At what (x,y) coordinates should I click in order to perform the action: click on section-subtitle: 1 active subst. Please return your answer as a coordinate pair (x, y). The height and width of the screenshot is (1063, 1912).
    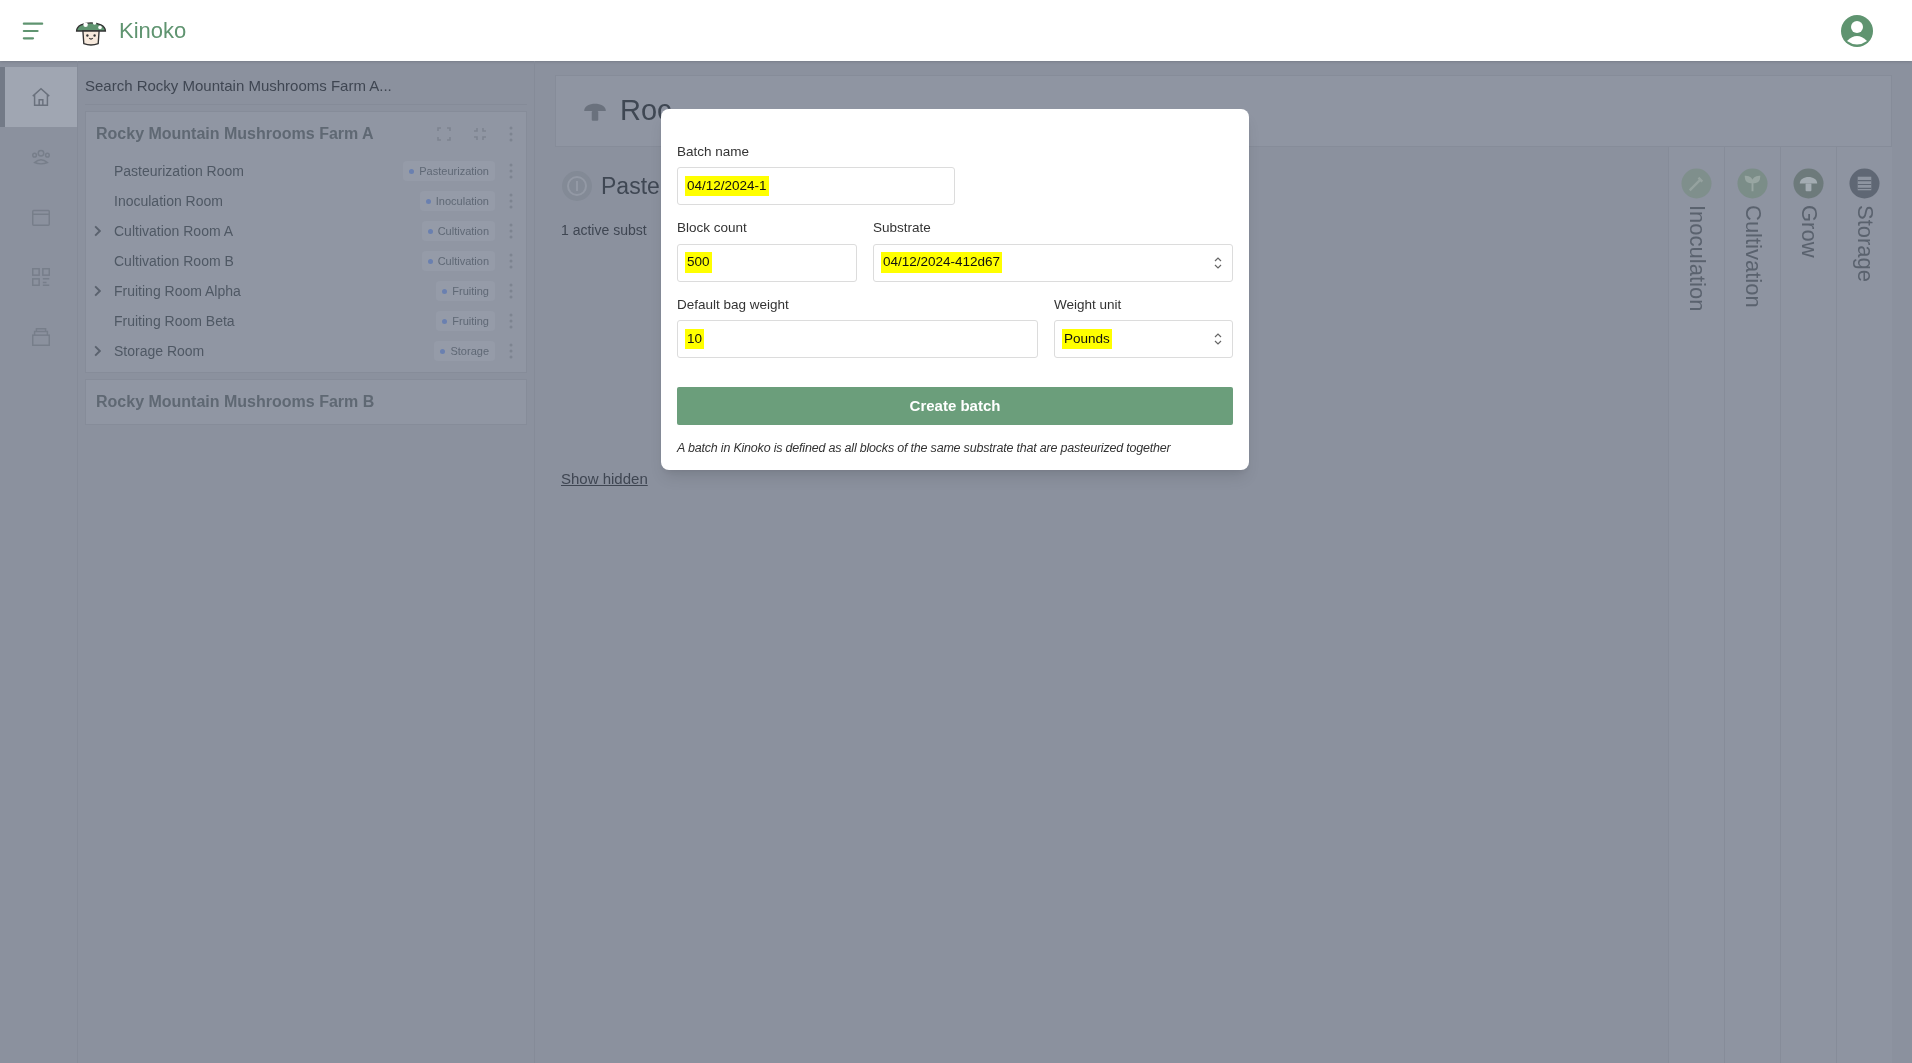
    Looking at the image, I should click on (604, 230).